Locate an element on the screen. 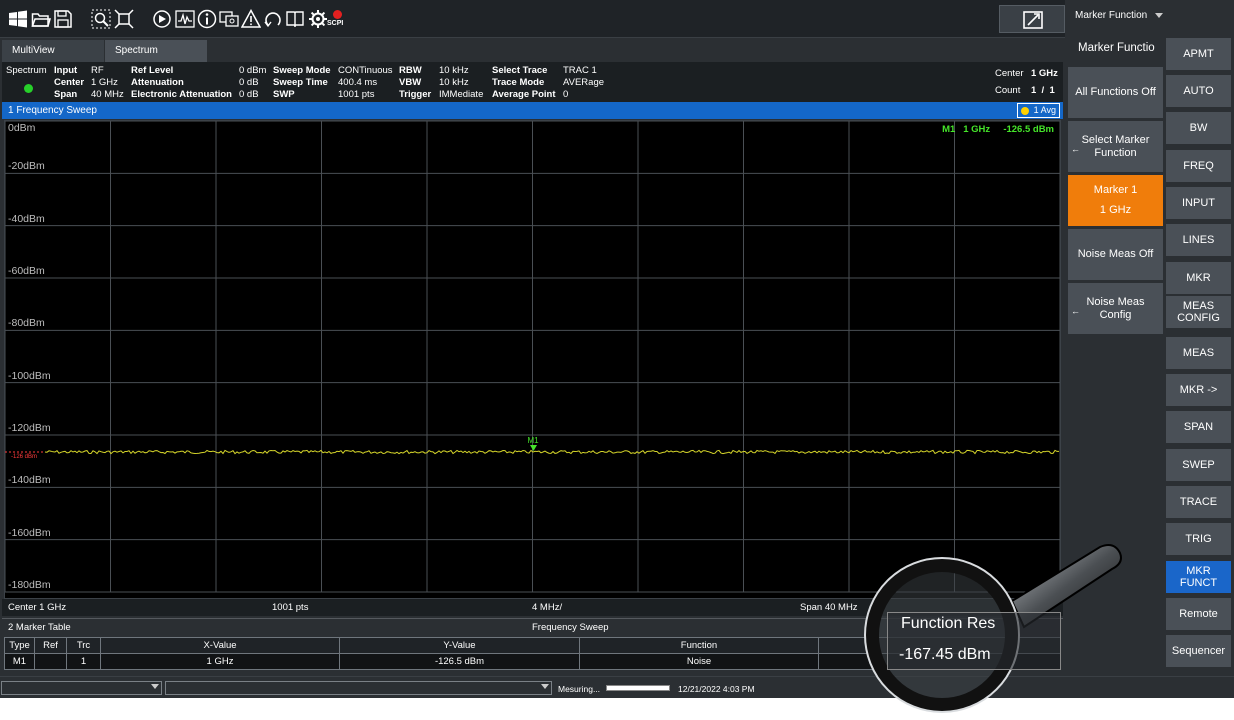 The height and width of the screenshot is (720, 1234). sweep-mode-value: CONTinuous is located at coordinates (365, 70).